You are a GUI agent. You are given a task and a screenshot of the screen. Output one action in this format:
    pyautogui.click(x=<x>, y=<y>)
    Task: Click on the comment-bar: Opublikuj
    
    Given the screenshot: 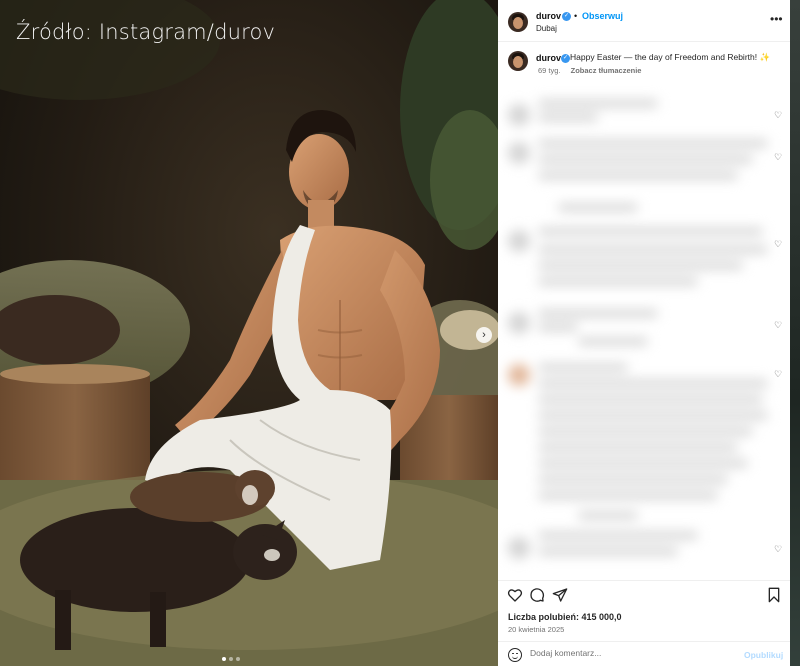 What is the action you would take?
    pyautogui.click(x=644, y=653)
    